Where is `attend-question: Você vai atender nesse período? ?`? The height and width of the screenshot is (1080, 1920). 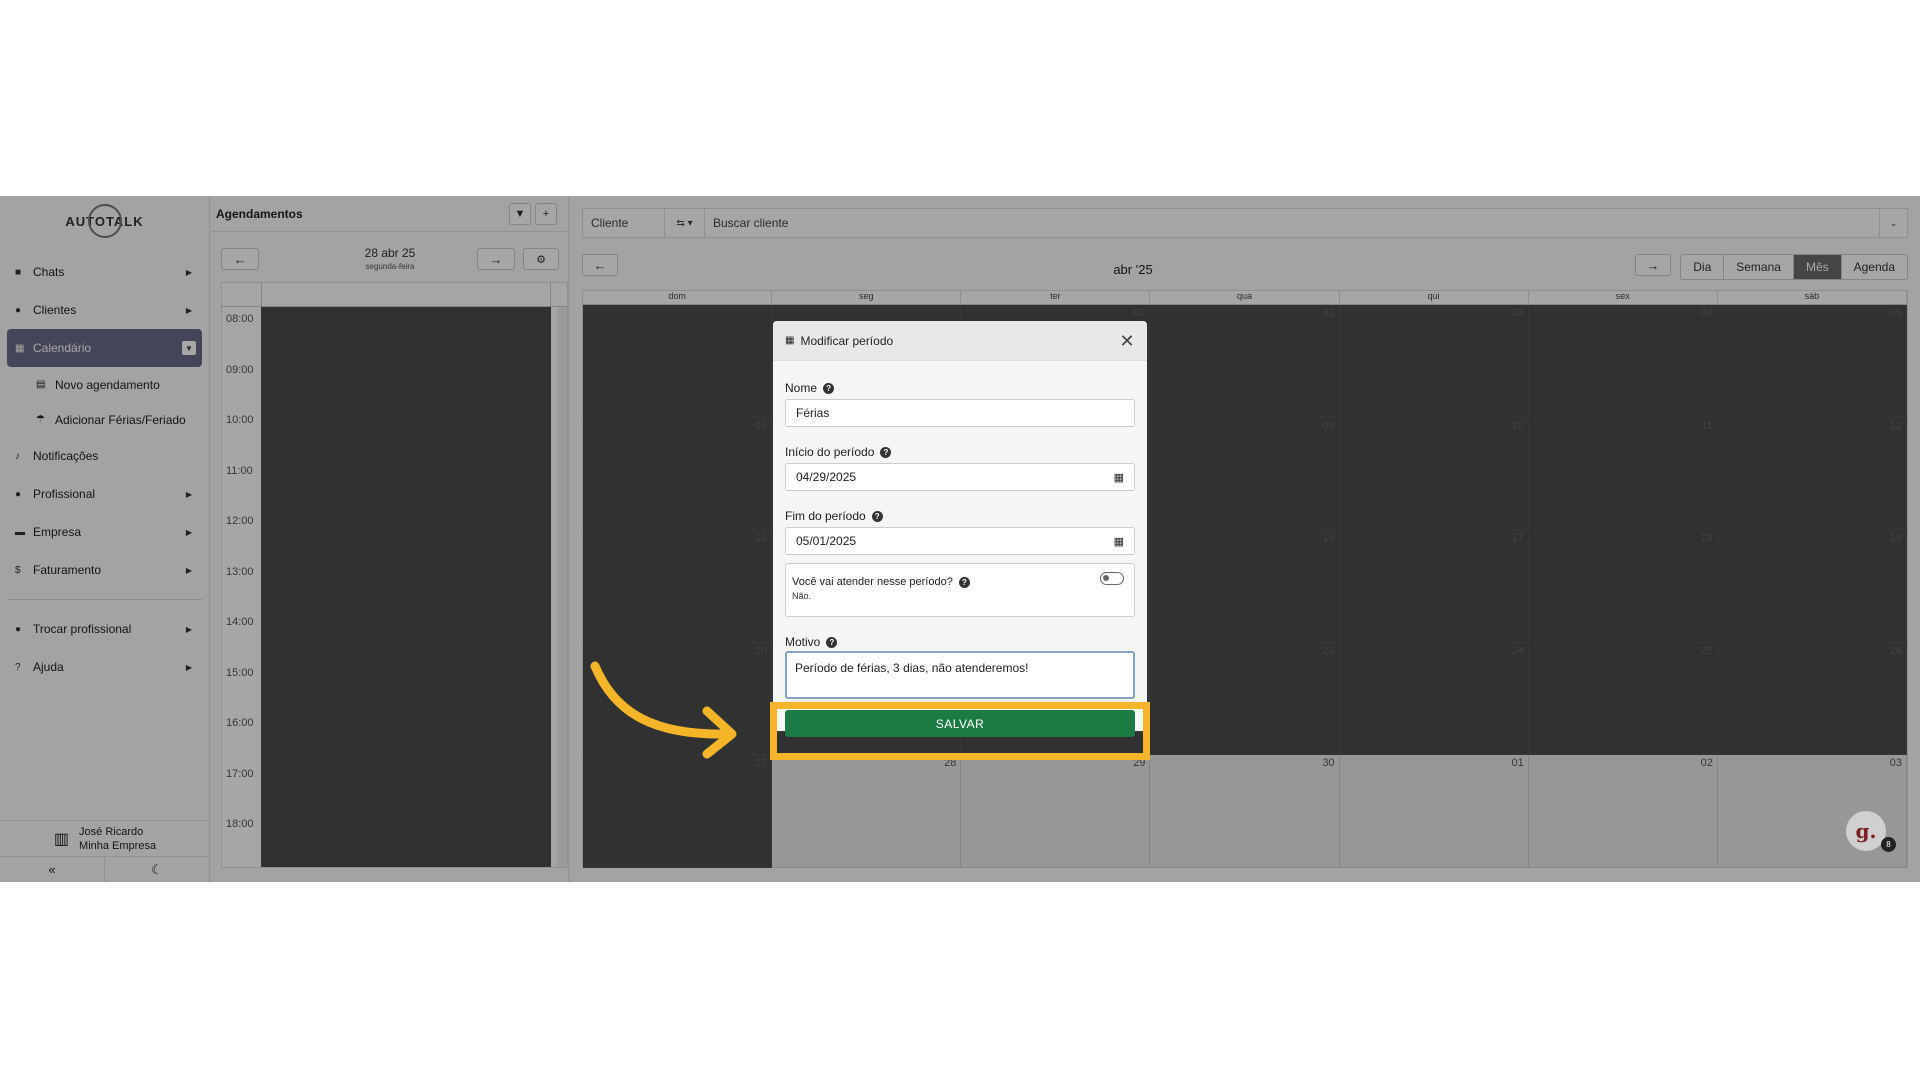 attend-question: Você vai atender nesse período? ? is located at coordinates (881, 582).